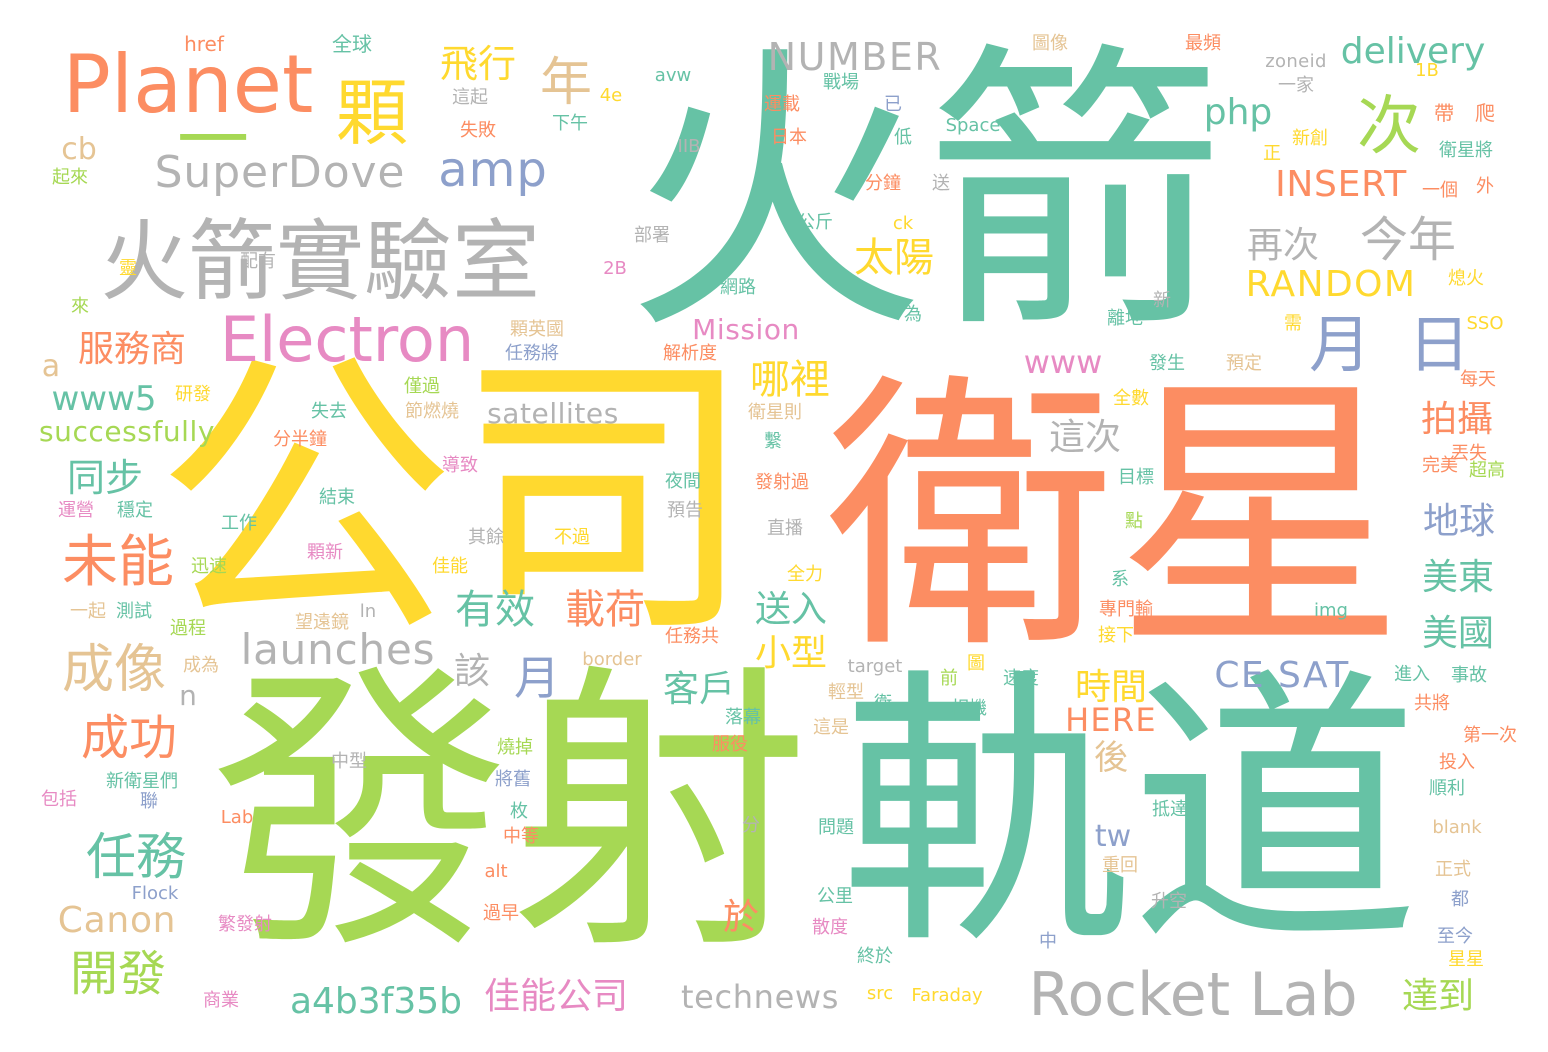 Image resolution: width=1548 pixels, height=1052 pixels. What do you see at coordinates (570, 123) in the screenshot?
I see `word-cjk-72: 下午` at bounding box center [570, 123].